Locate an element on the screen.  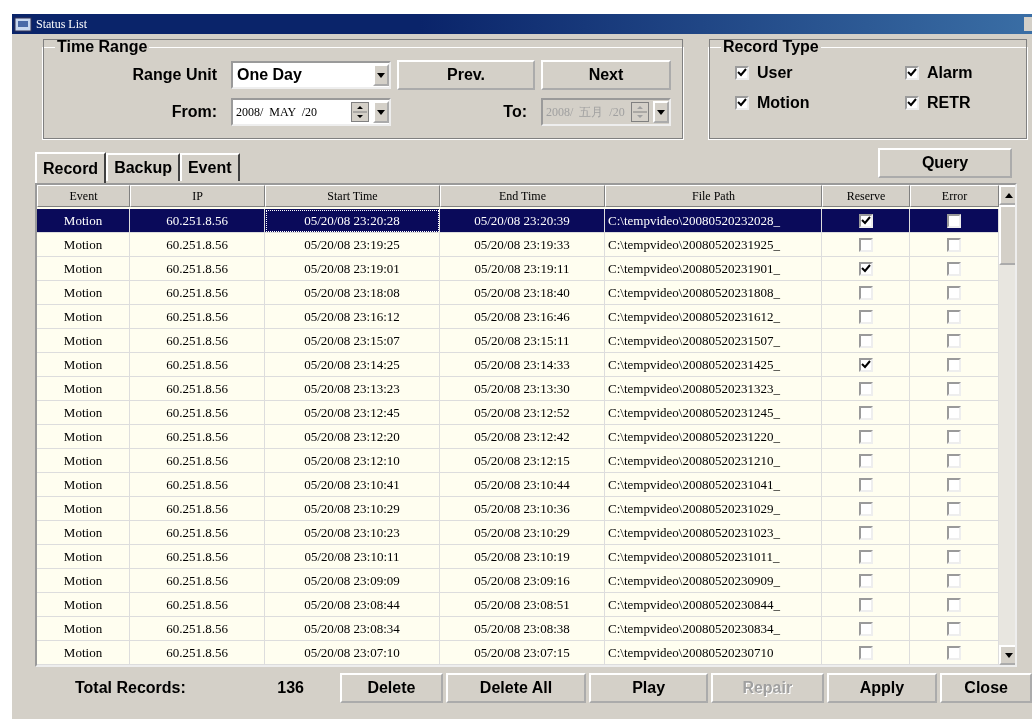
table-cell: C:\tempvideo\20080520231041_ is located at coordinates (713, 485).